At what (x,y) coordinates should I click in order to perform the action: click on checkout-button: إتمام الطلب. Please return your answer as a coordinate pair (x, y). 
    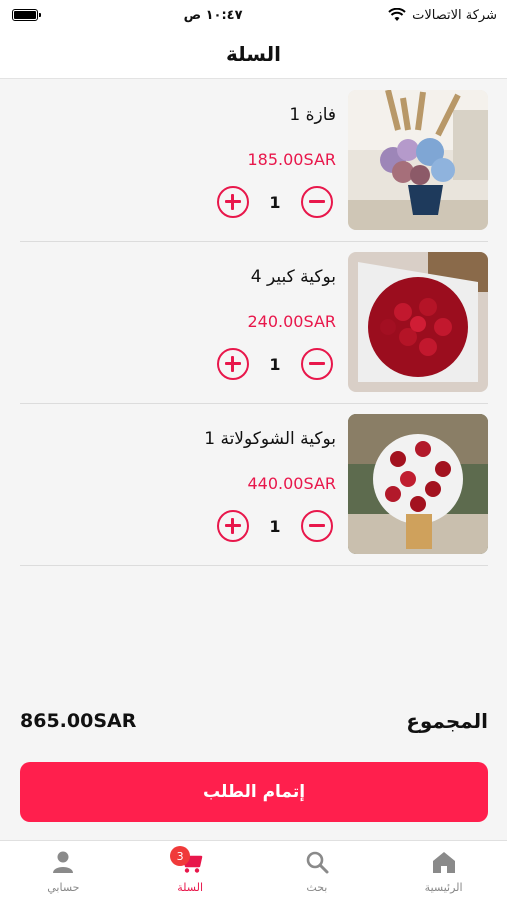
    Looking at the image, I should click on (254, 792).